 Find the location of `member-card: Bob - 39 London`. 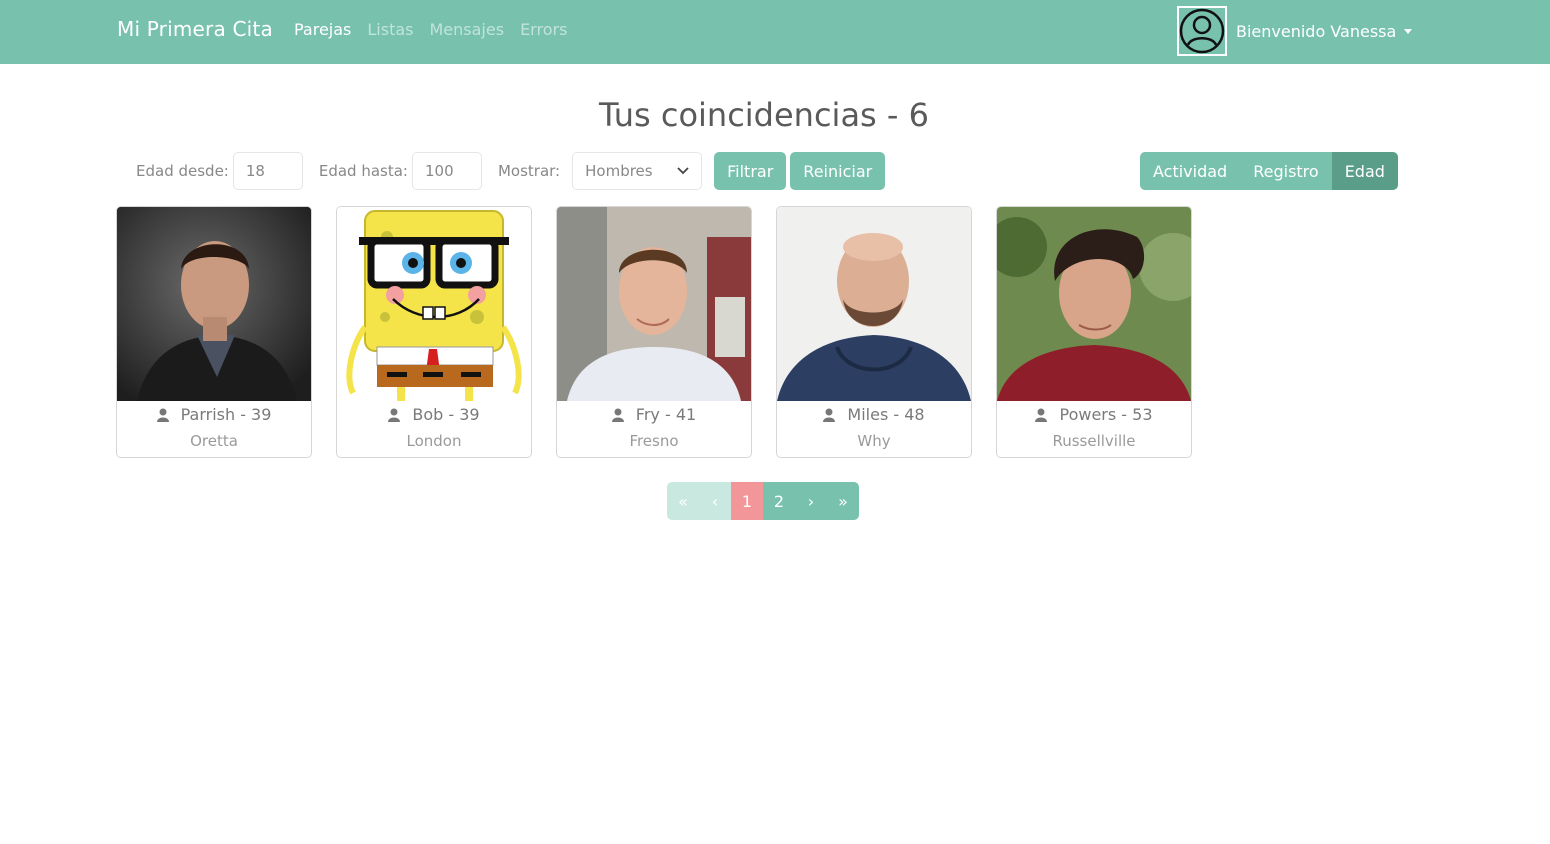

member-card: Bob - 39 London is located at coordinates (434, 332).